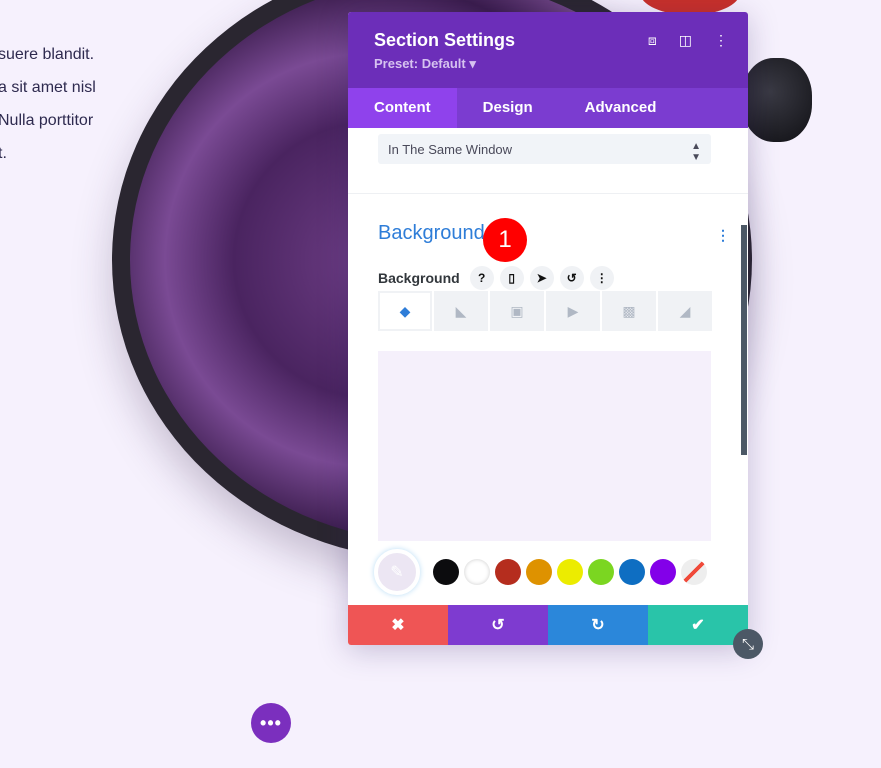  I want to click on more-options-icon: ⋮, so click(601, 278).